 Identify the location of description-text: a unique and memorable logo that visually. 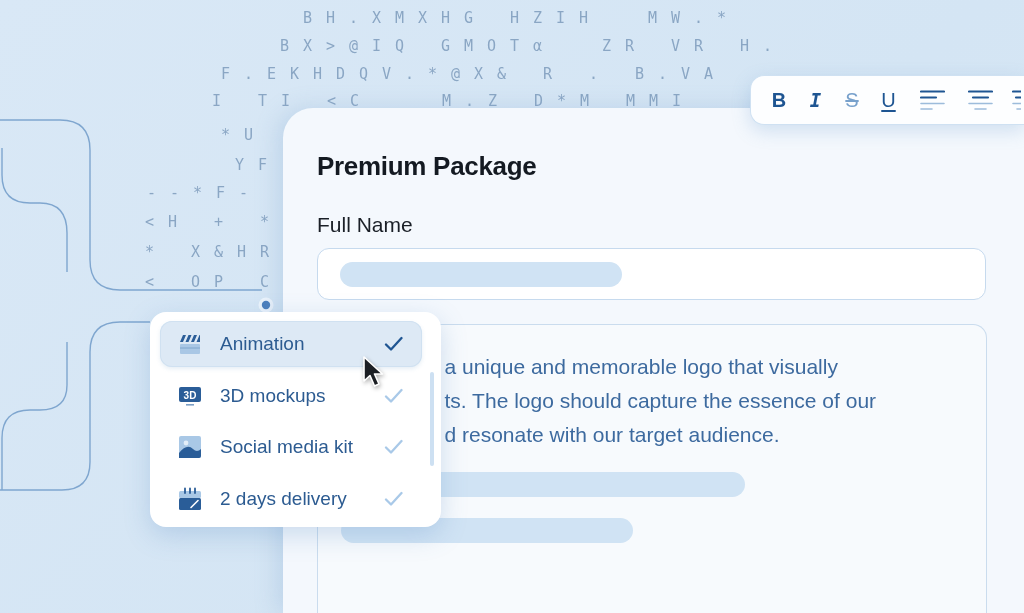
(641, 367).